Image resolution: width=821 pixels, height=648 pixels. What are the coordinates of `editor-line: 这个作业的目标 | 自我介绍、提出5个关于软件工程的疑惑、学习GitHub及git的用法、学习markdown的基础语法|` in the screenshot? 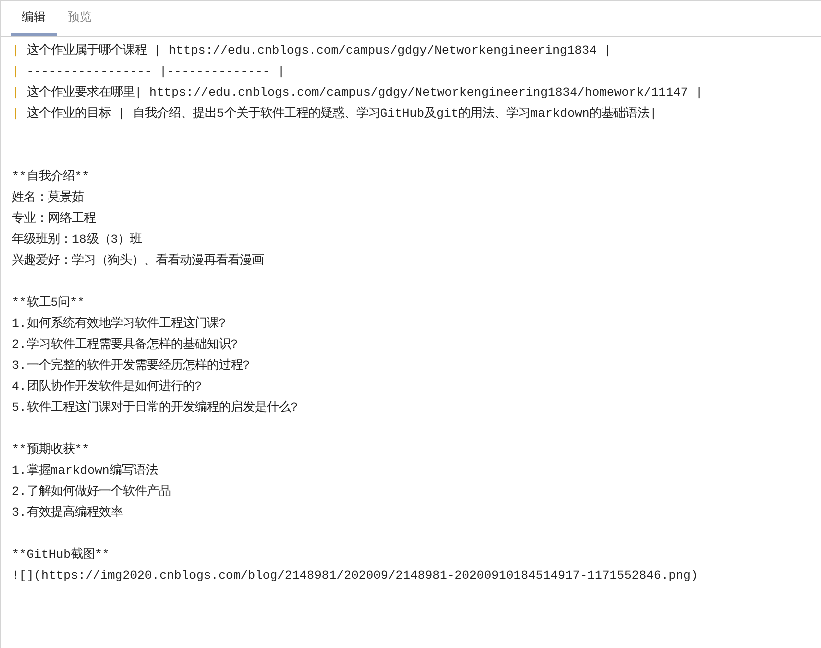 It's located at (342, 114).